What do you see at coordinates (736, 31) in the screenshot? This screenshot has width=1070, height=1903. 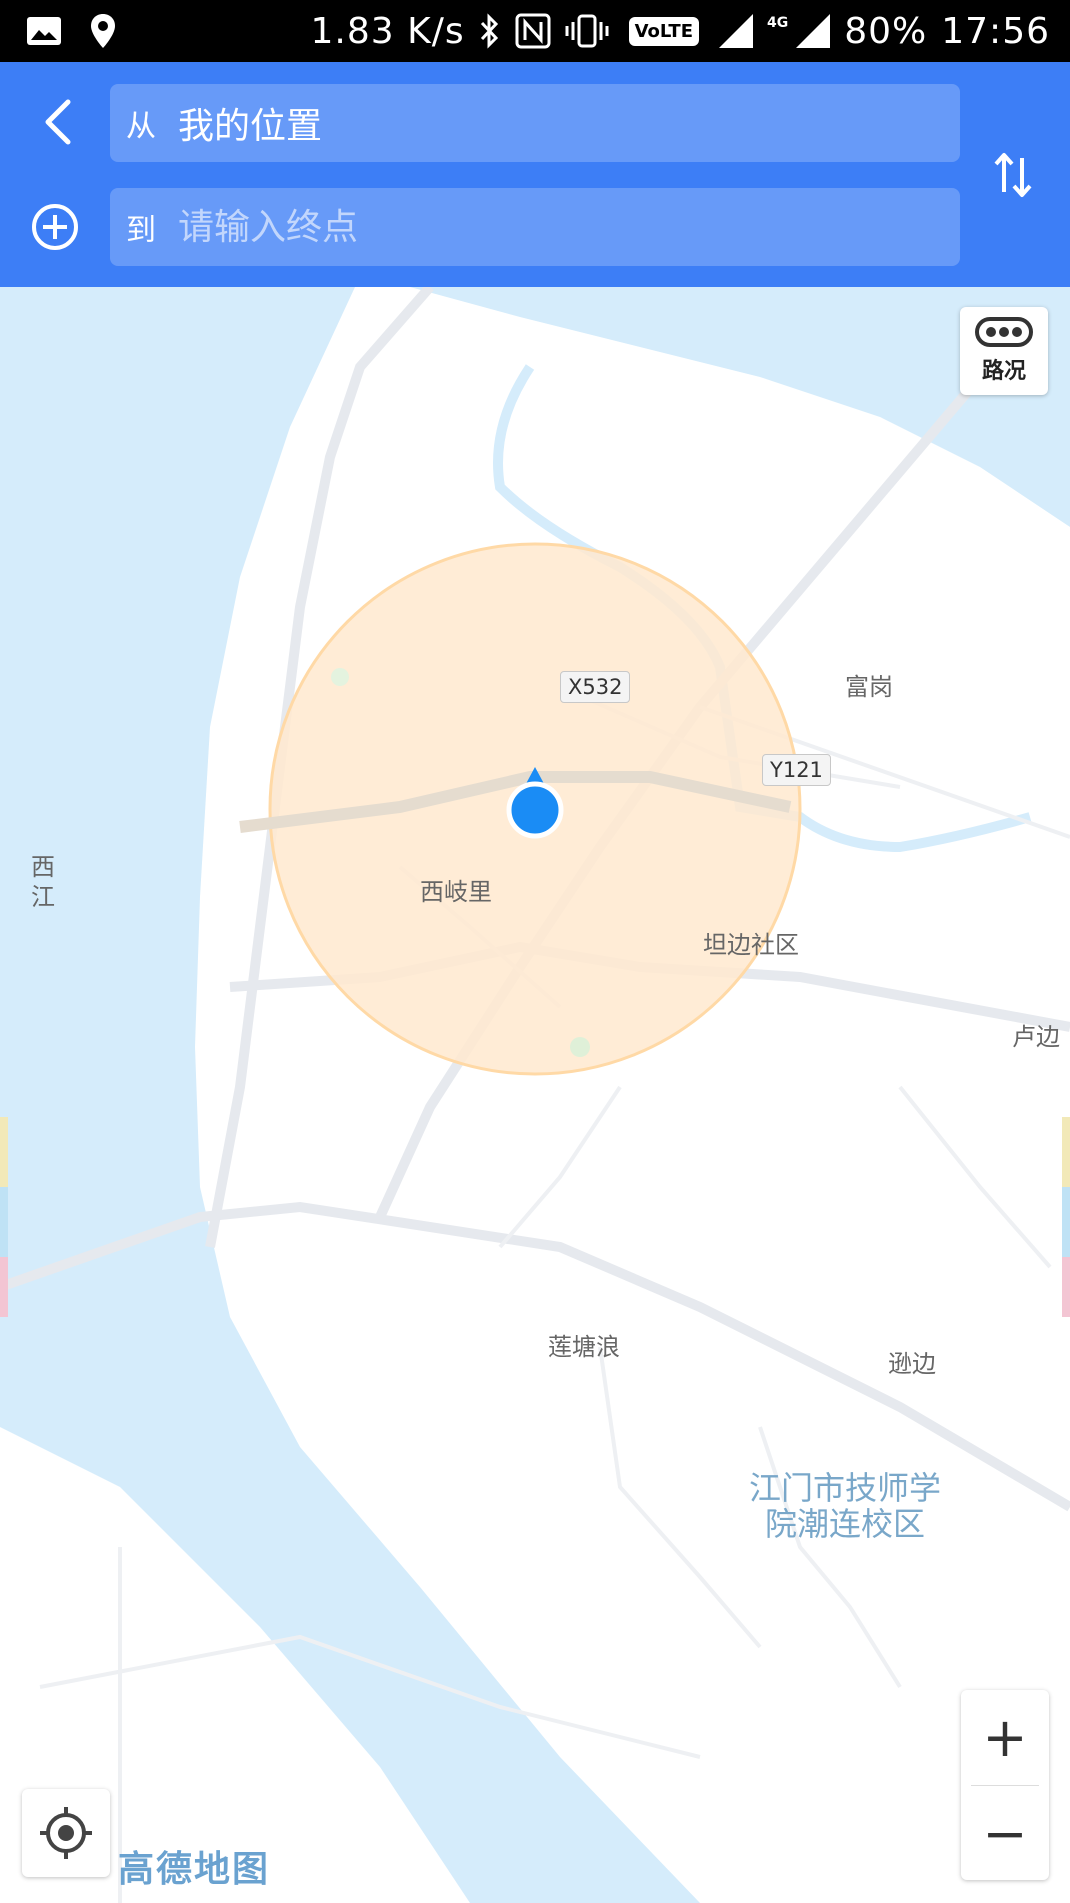 I see `signal-icon` at bounding box center [736, 31].